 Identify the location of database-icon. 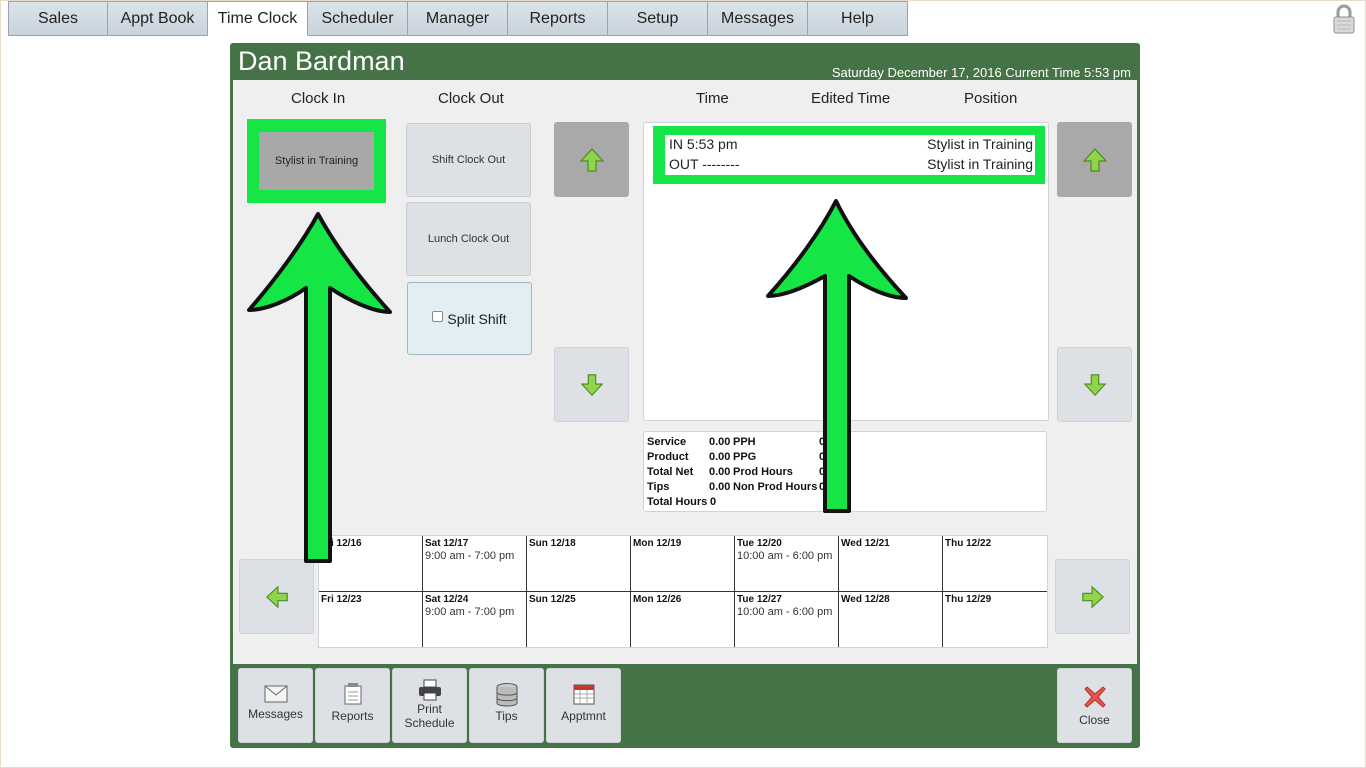
(506, 695).